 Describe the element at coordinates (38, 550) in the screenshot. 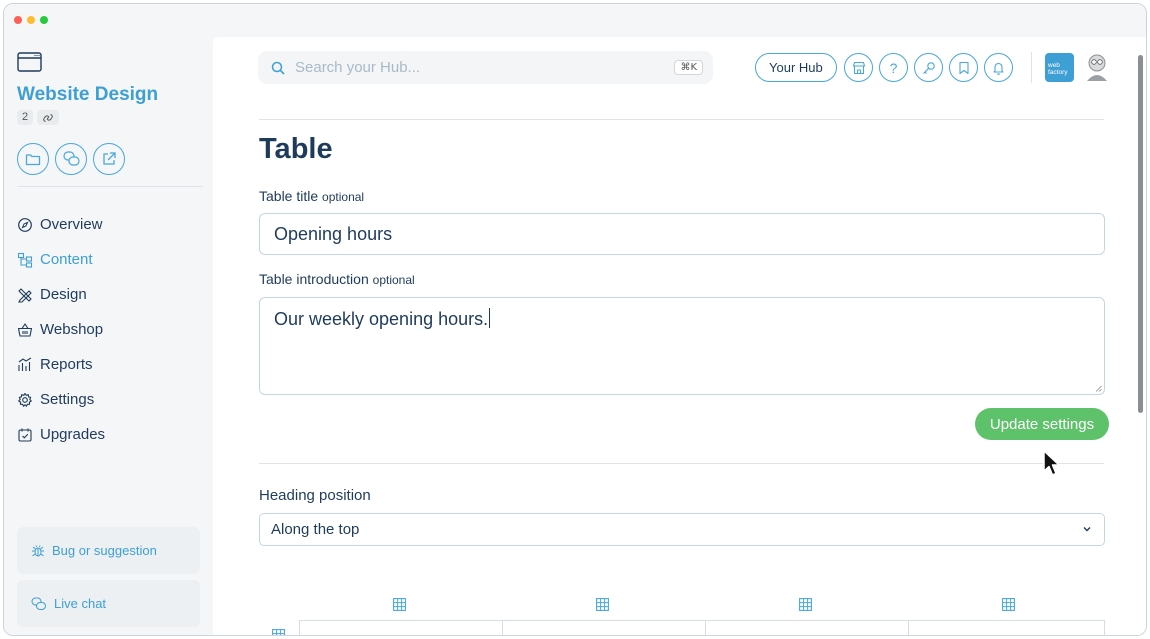

I see `bug-icon` at that location.